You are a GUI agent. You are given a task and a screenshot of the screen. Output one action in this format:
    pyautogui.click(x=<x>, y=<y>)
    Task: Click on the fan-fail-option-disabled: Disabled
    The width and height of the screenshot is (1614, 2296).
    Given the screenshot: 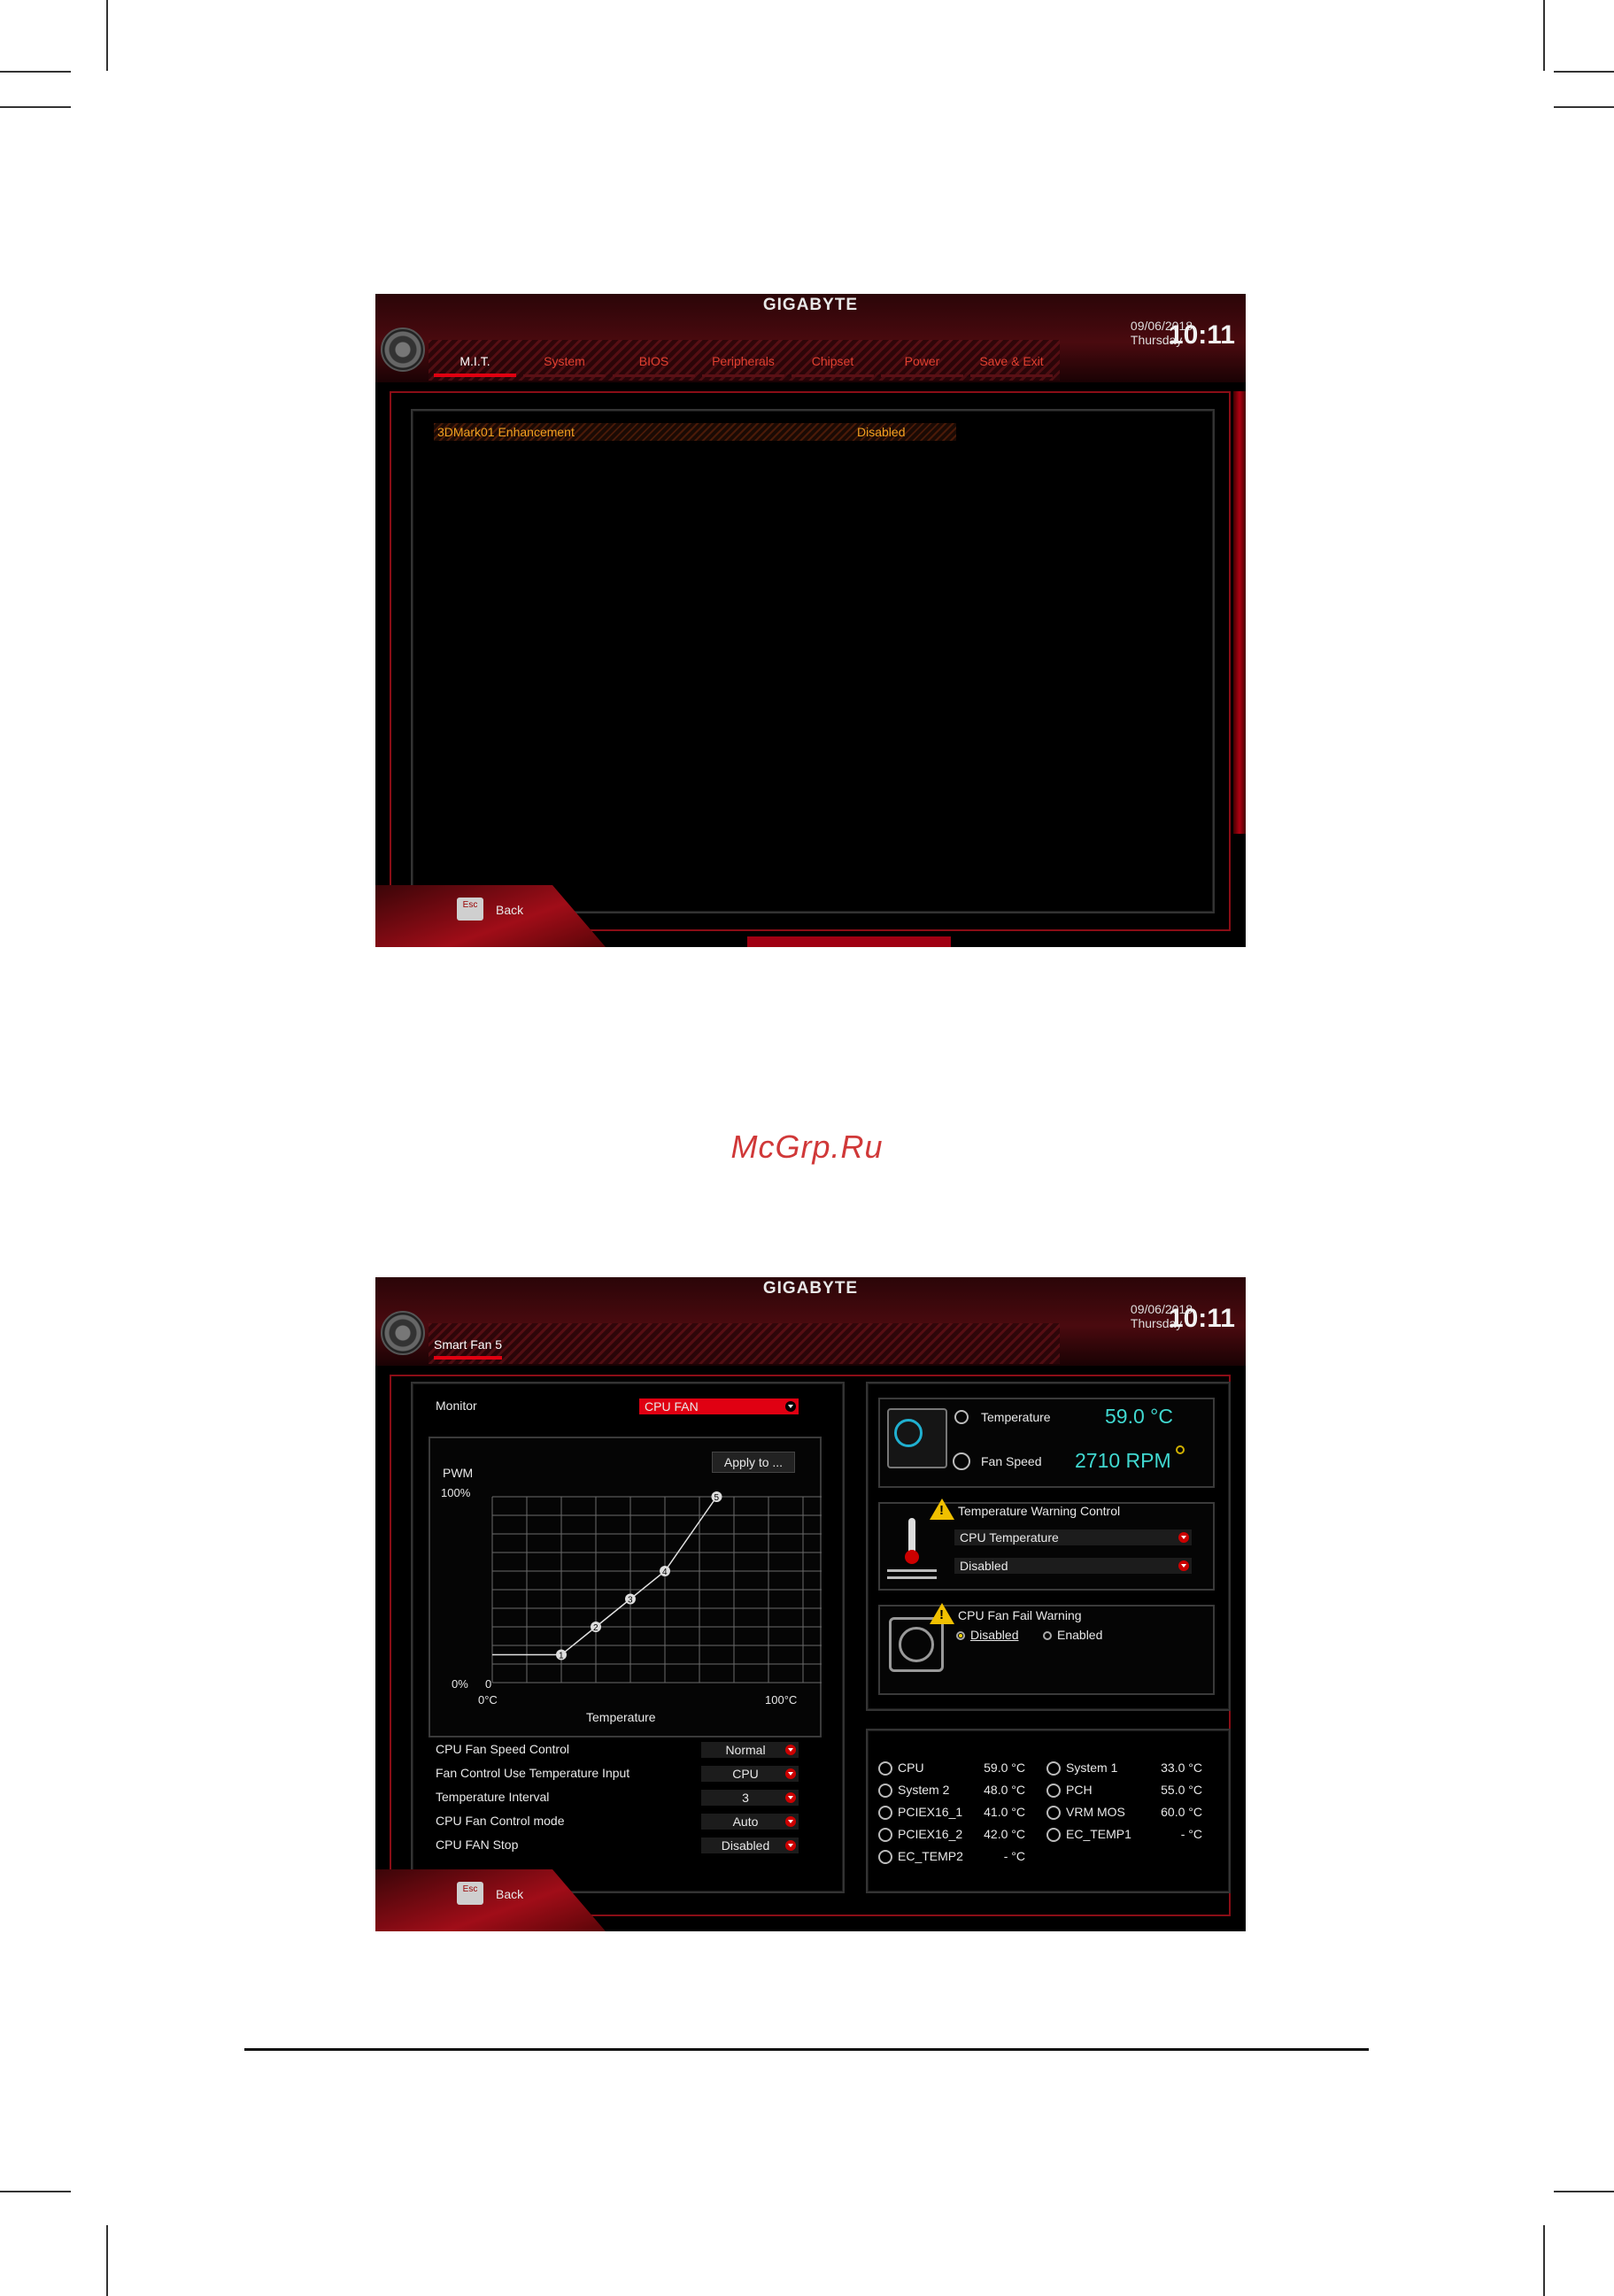 What is the action you would take?
    pyautogui.click(x=987, y=1635)
    